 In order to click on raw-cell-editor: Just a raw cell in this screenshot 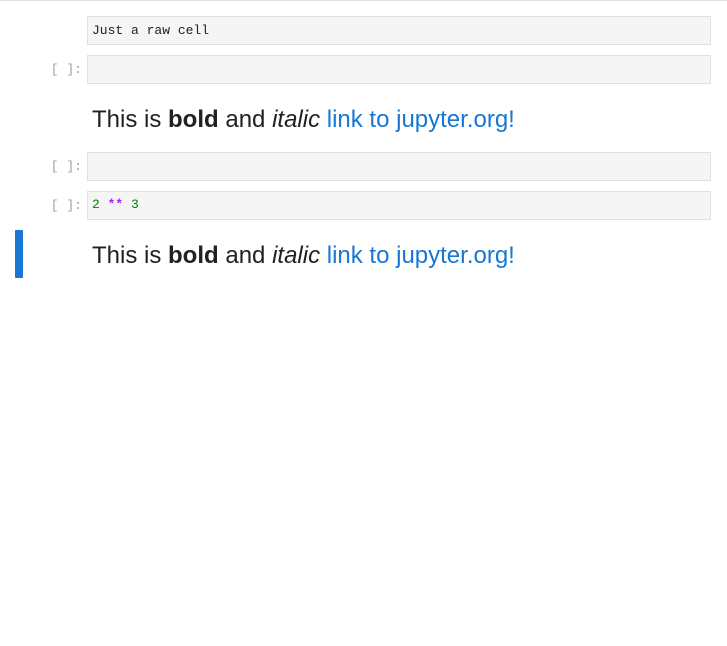, I will do `click(399, 30)`.